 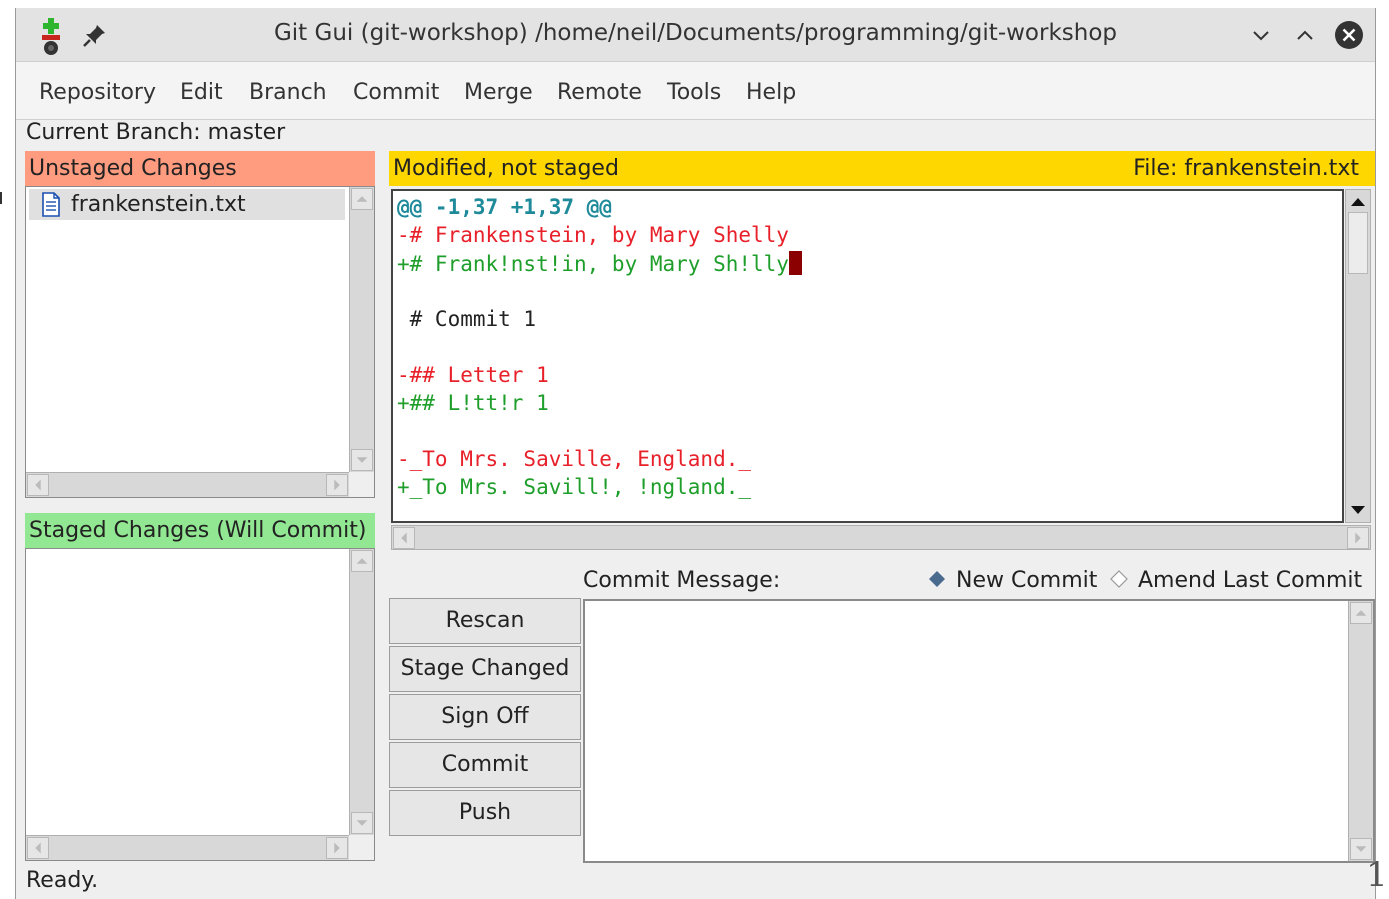 I want to click on amend-last-commit-label: Amend Last Commit, so click(x=1250, y=580).